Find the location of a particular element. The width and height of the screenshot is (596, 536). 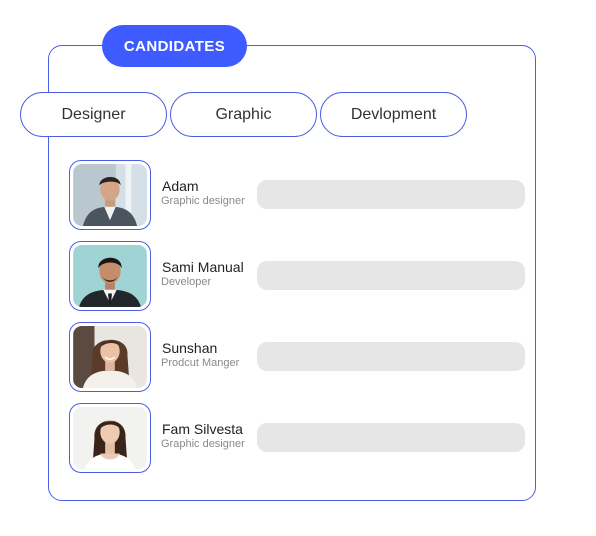

candidate-role: Developer is located at coordinates (186, 282).